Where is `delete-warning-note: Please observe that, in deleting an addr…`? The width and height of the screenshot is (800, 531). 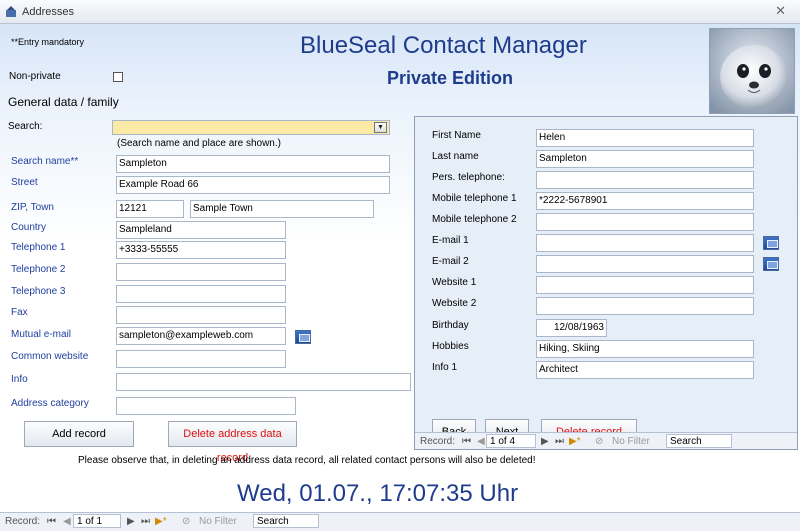 delete-warning-note: Please observe that, in deleting an addr… is located at coordinates (307, 460).